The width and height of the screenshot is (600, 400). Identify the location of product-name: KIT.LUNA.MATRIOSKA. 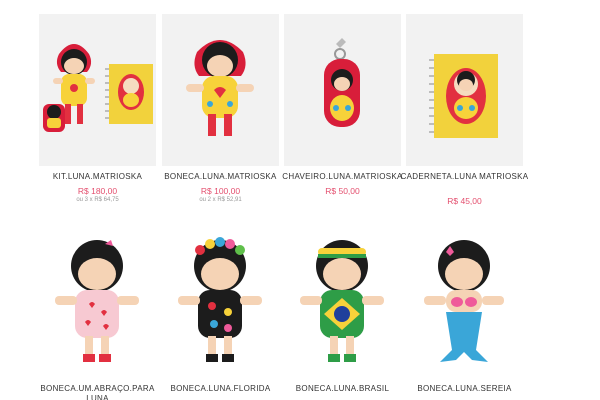
(97, 177).